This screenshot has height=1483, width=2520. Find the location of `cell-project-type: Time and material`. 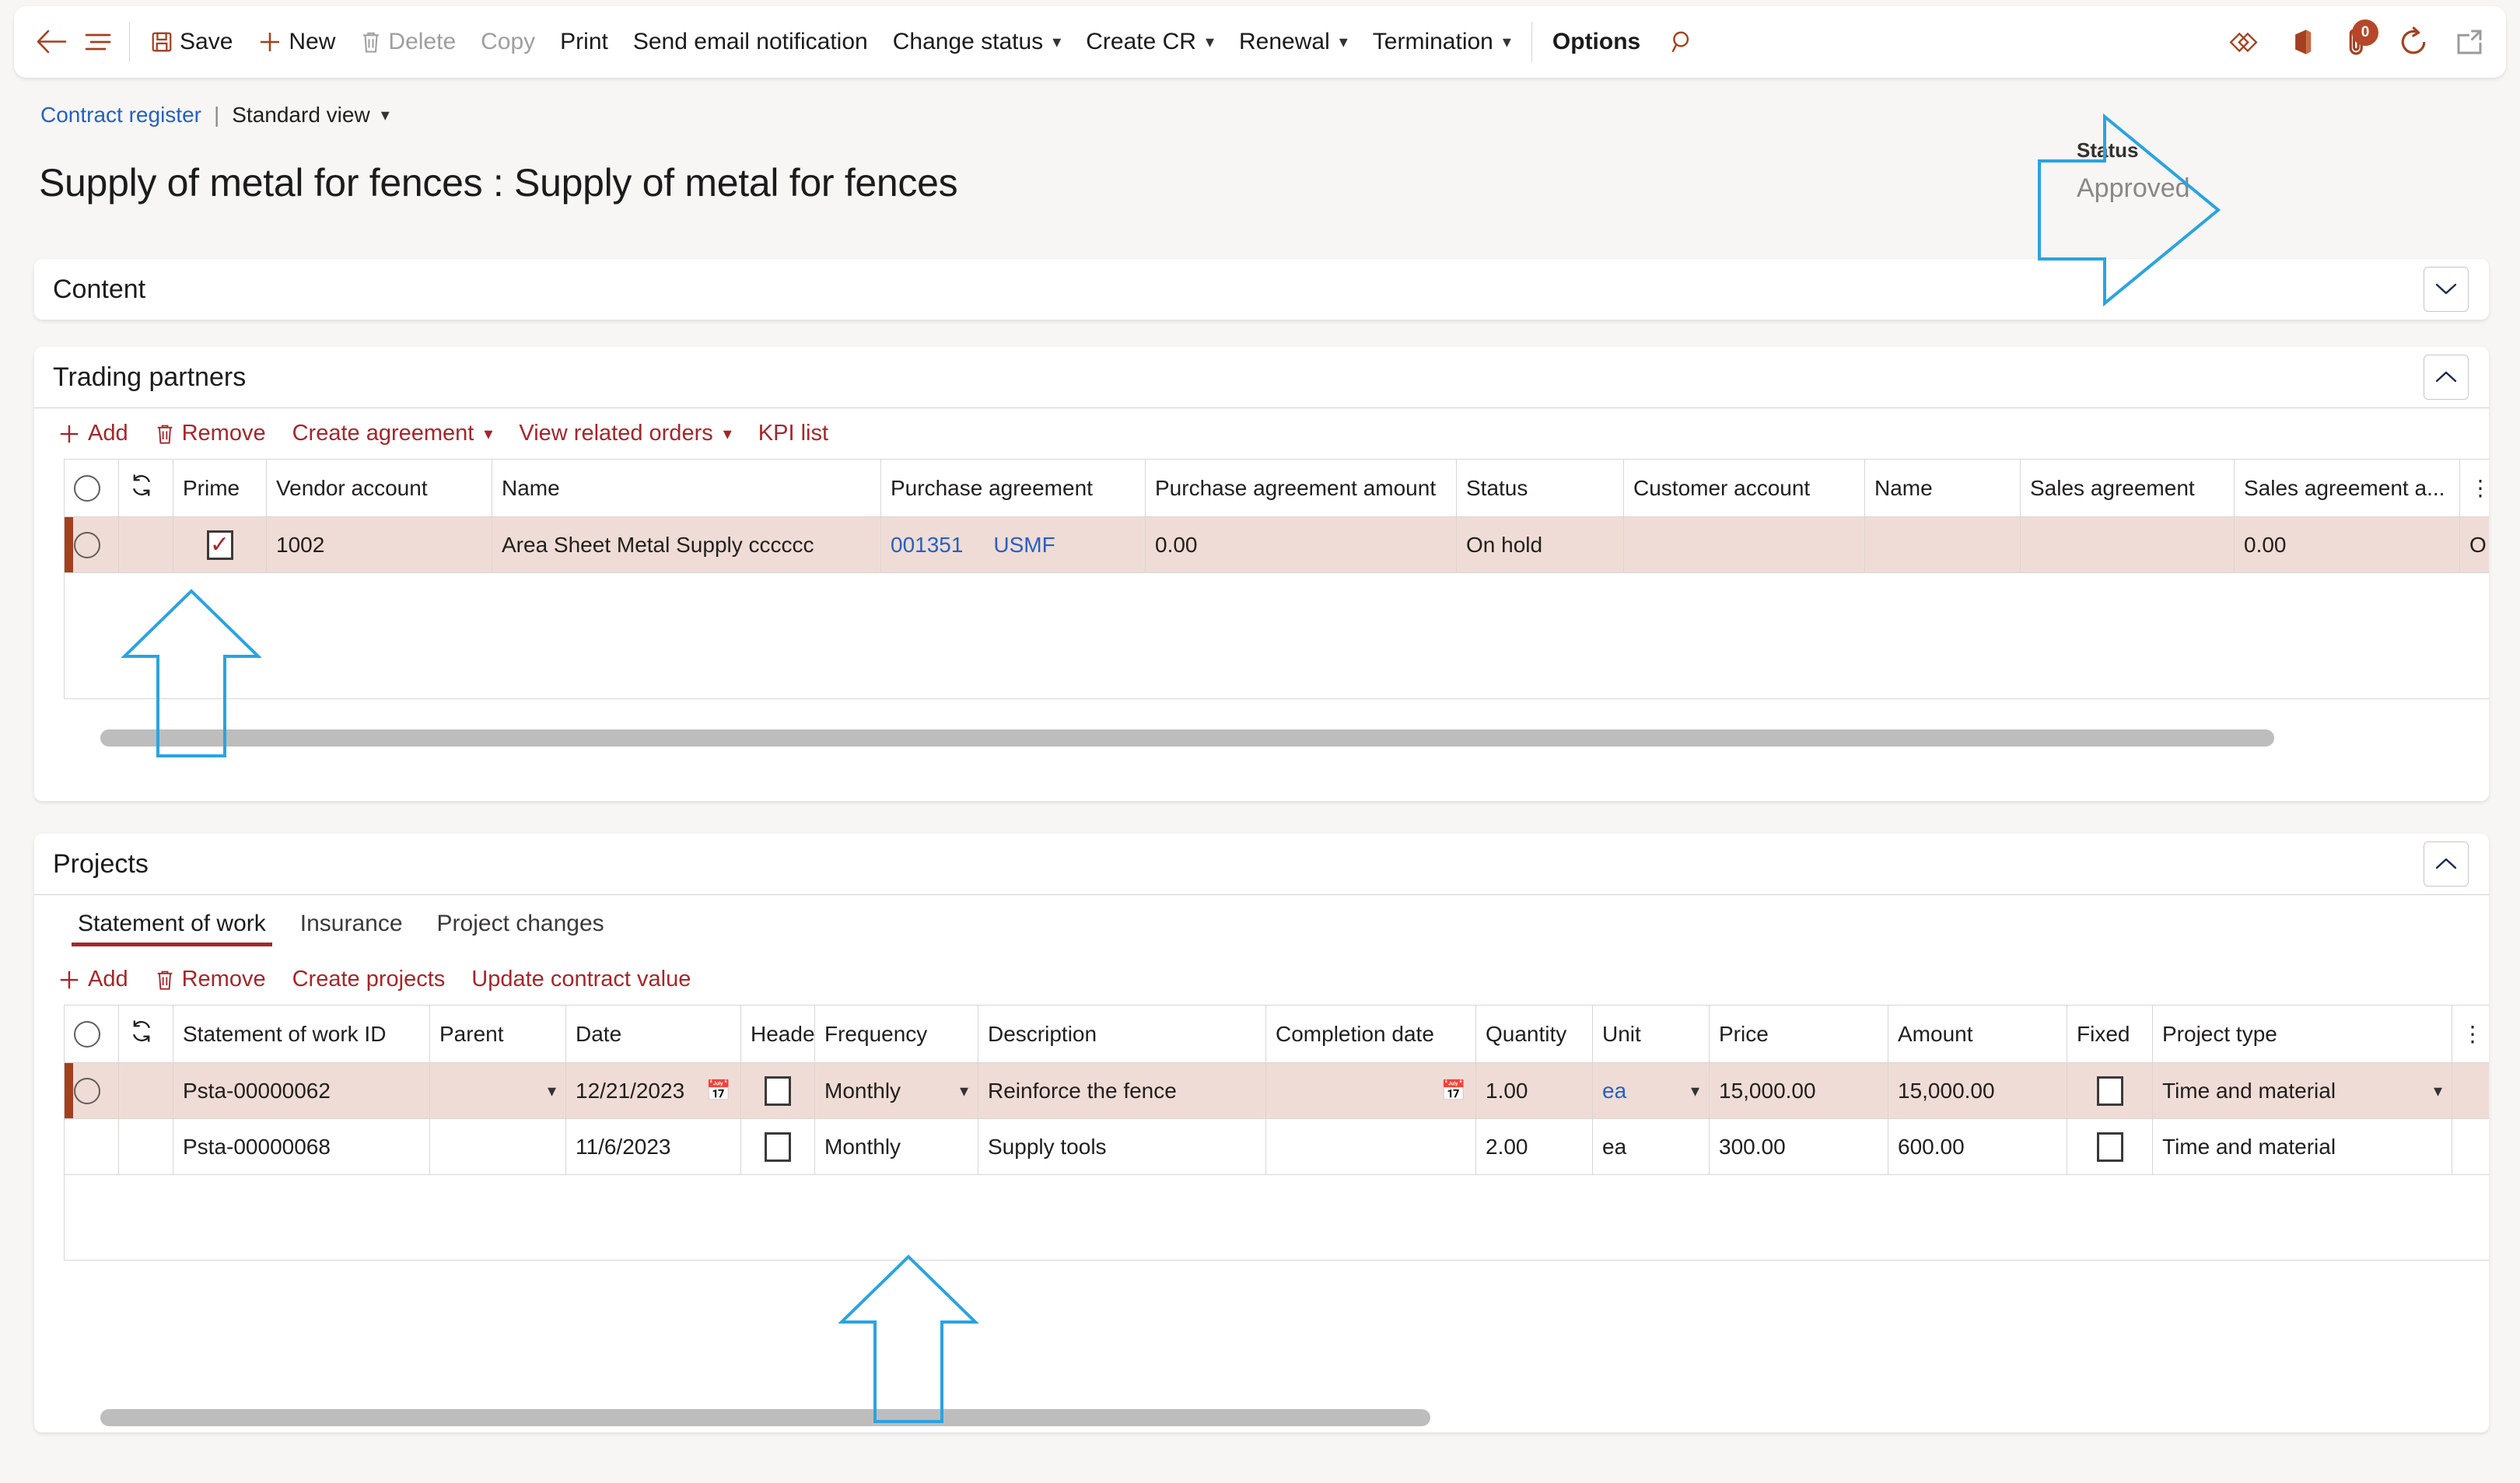

cell-project-type: Time and material is located at coordinates (2302, 1146).